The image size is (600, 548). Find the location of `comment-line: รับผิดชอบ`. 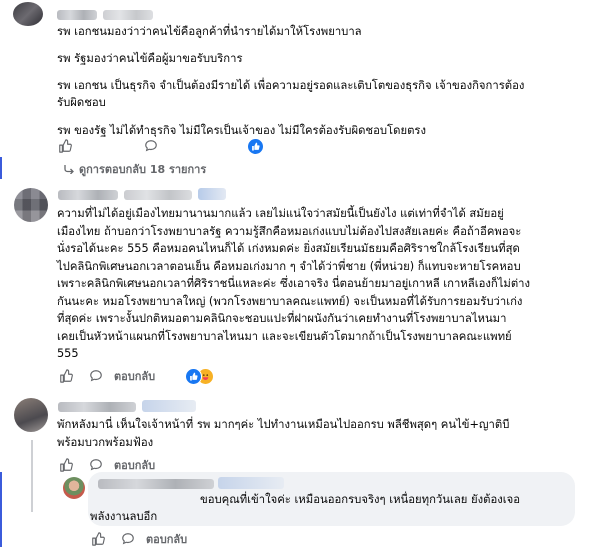

comment-line: รับผิดชอบ is located at coordinates (81, 102).